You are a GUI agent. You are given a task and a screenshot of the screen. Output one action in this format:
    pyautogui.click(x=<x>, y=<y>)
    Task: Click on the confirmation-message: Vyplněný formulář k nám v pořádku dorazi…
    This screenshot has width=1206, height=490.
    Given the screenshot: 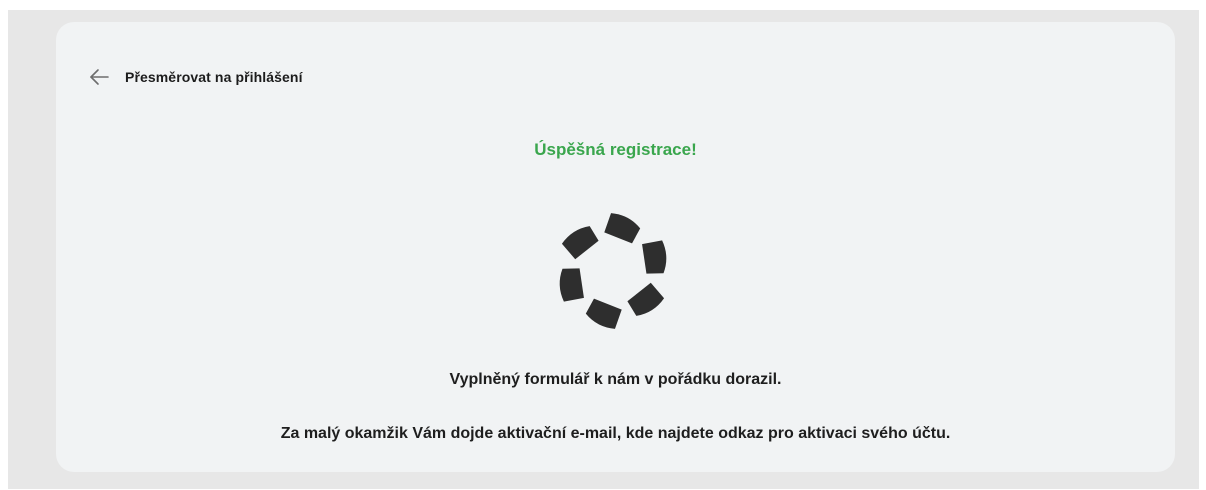 What is the action you would take?
    pyautogui.click(x=615, y=379)
    